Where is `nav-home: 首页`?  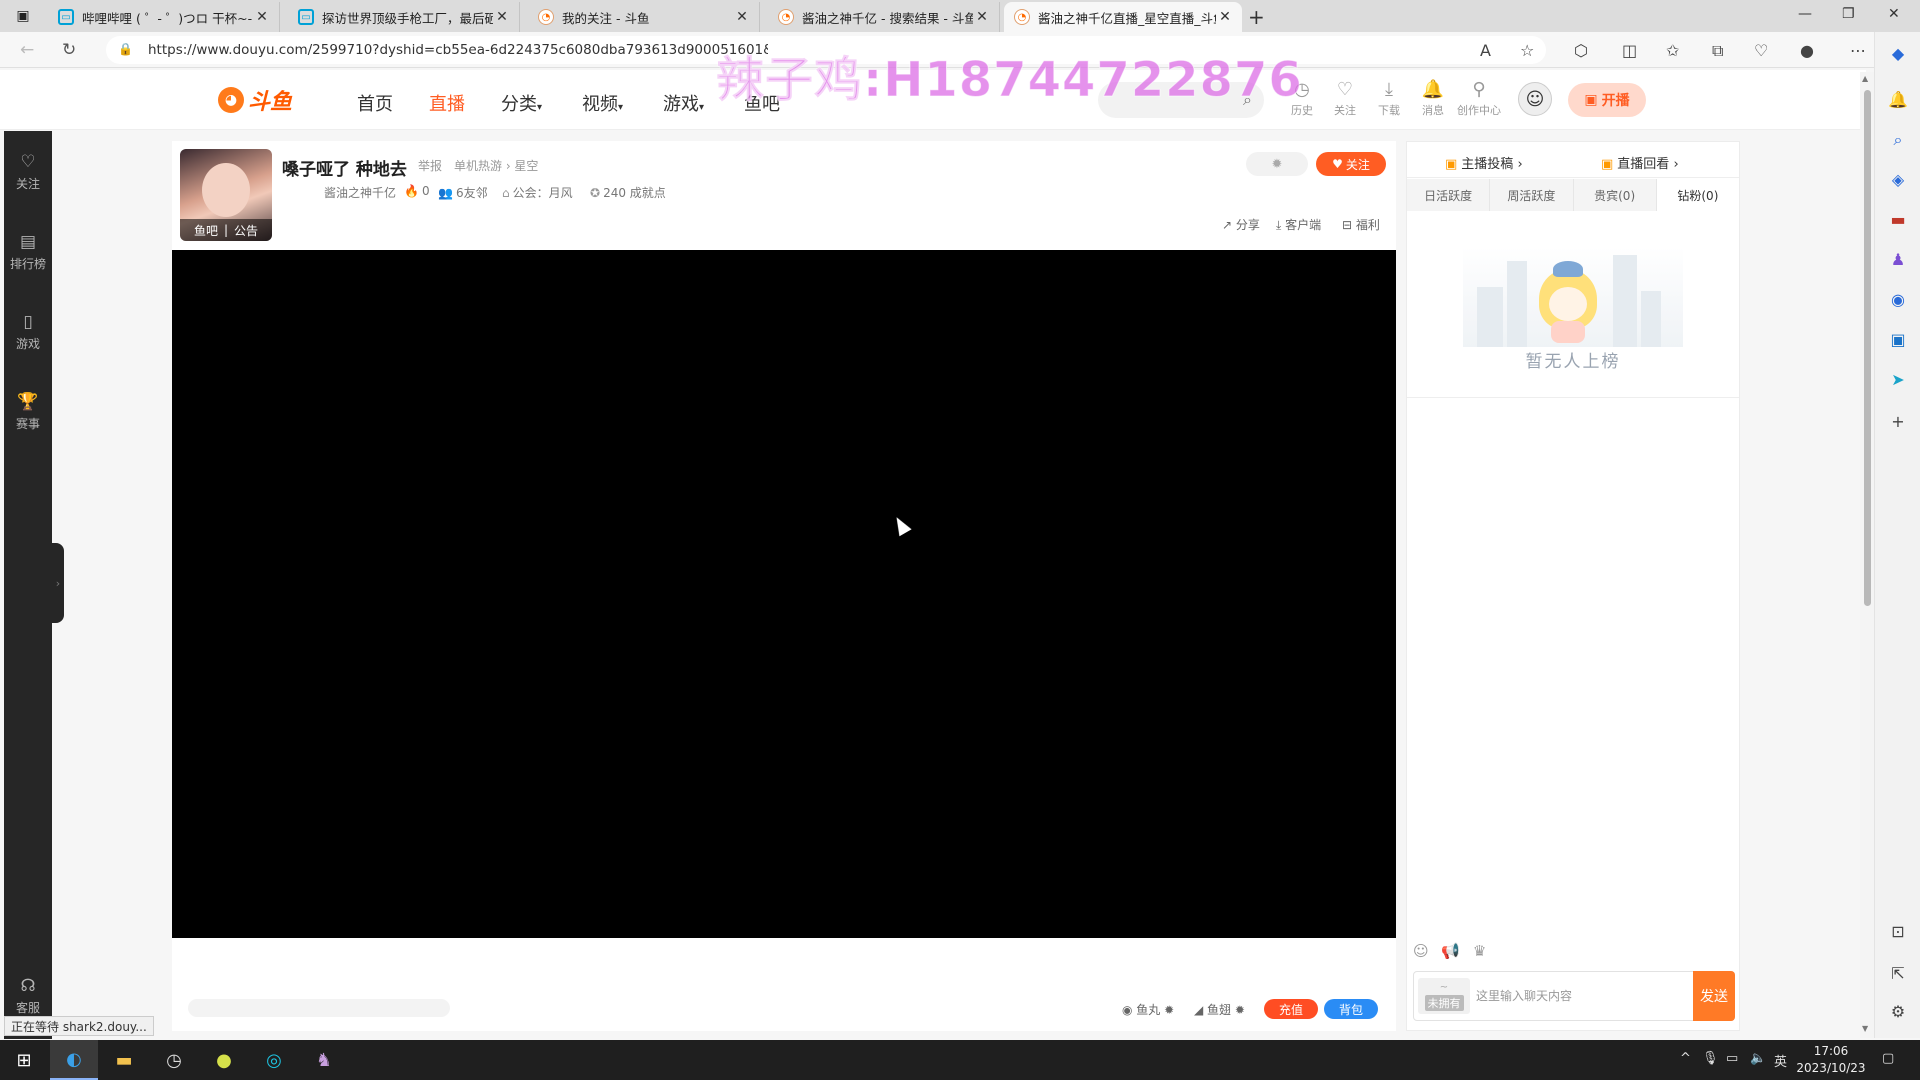
nav-home: 首页 is located at coordinates (375, 103).